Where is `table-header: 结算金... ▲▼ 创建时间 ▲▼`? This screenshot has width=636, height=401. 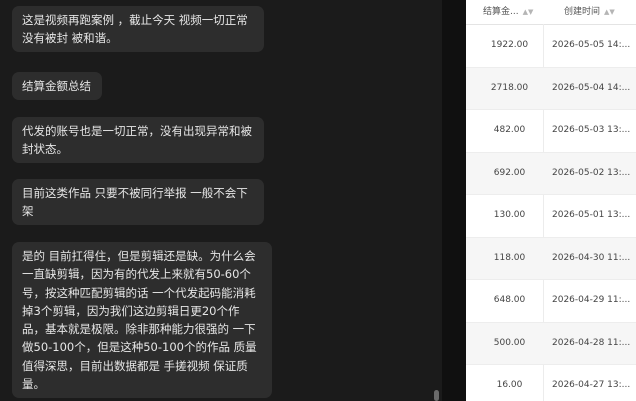
table-header: 结算金... ▲▼ 创建时间 ▲▼ is located at coordinates (551, 12).